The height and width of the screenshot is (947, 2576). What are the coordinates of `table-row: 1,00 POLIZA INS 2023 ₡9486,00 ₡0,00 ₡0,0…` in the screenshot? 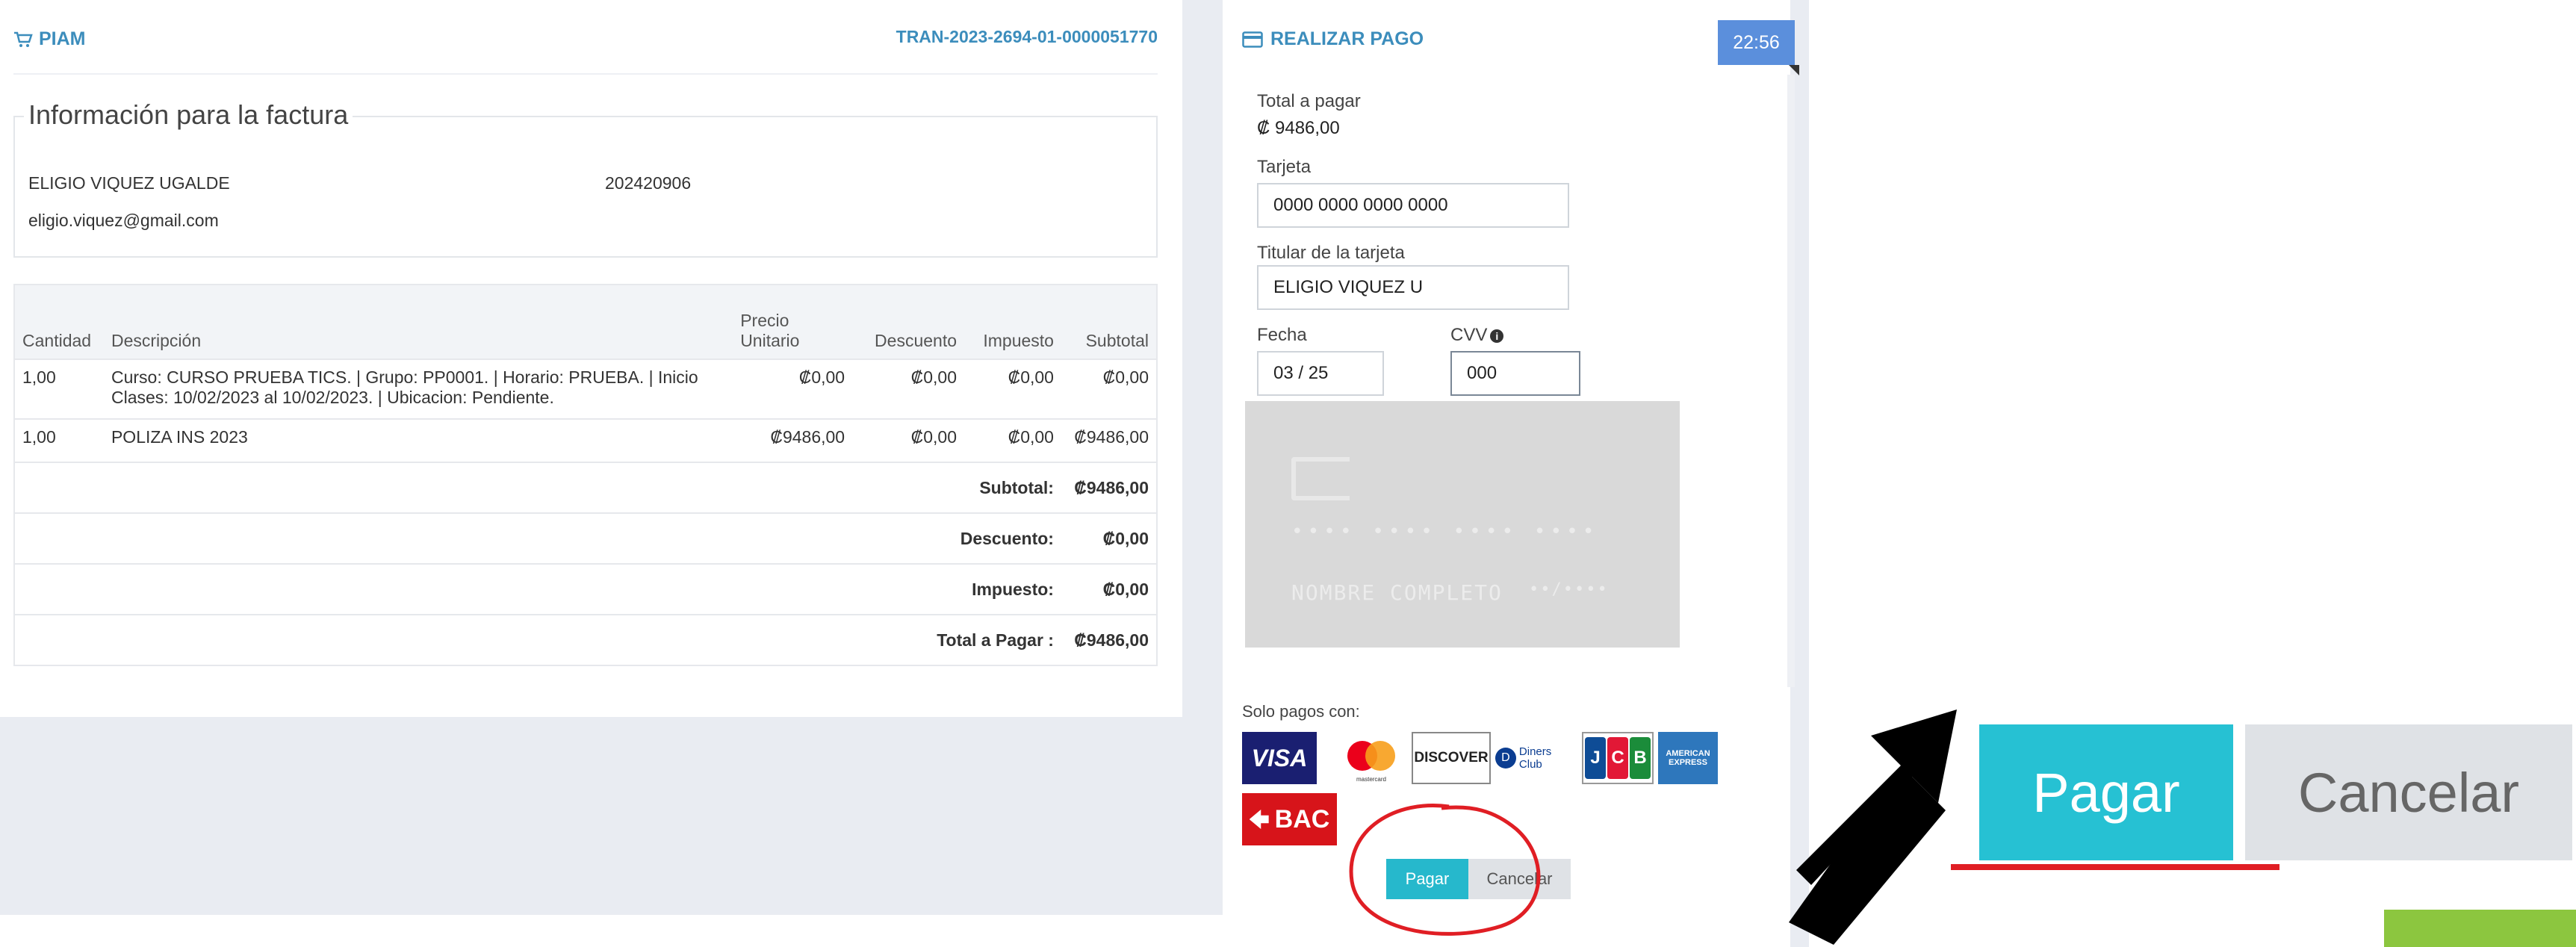 It's located at (586, 440).